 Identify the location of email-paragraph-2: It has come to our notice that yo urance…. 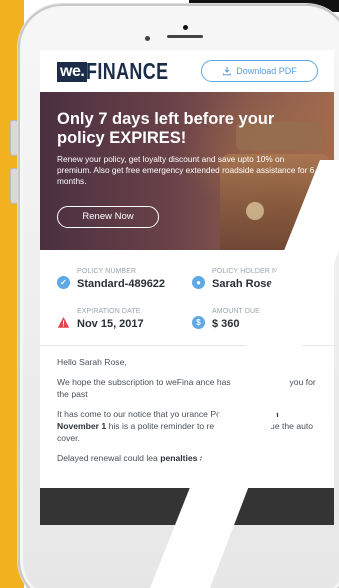
(189, 426).